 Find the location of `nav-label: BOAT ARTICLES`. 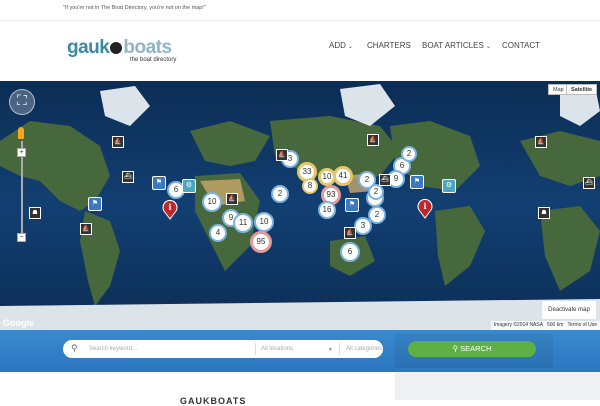

nav-label: BOAT ARTICLES is located at coordinates (453, 45).